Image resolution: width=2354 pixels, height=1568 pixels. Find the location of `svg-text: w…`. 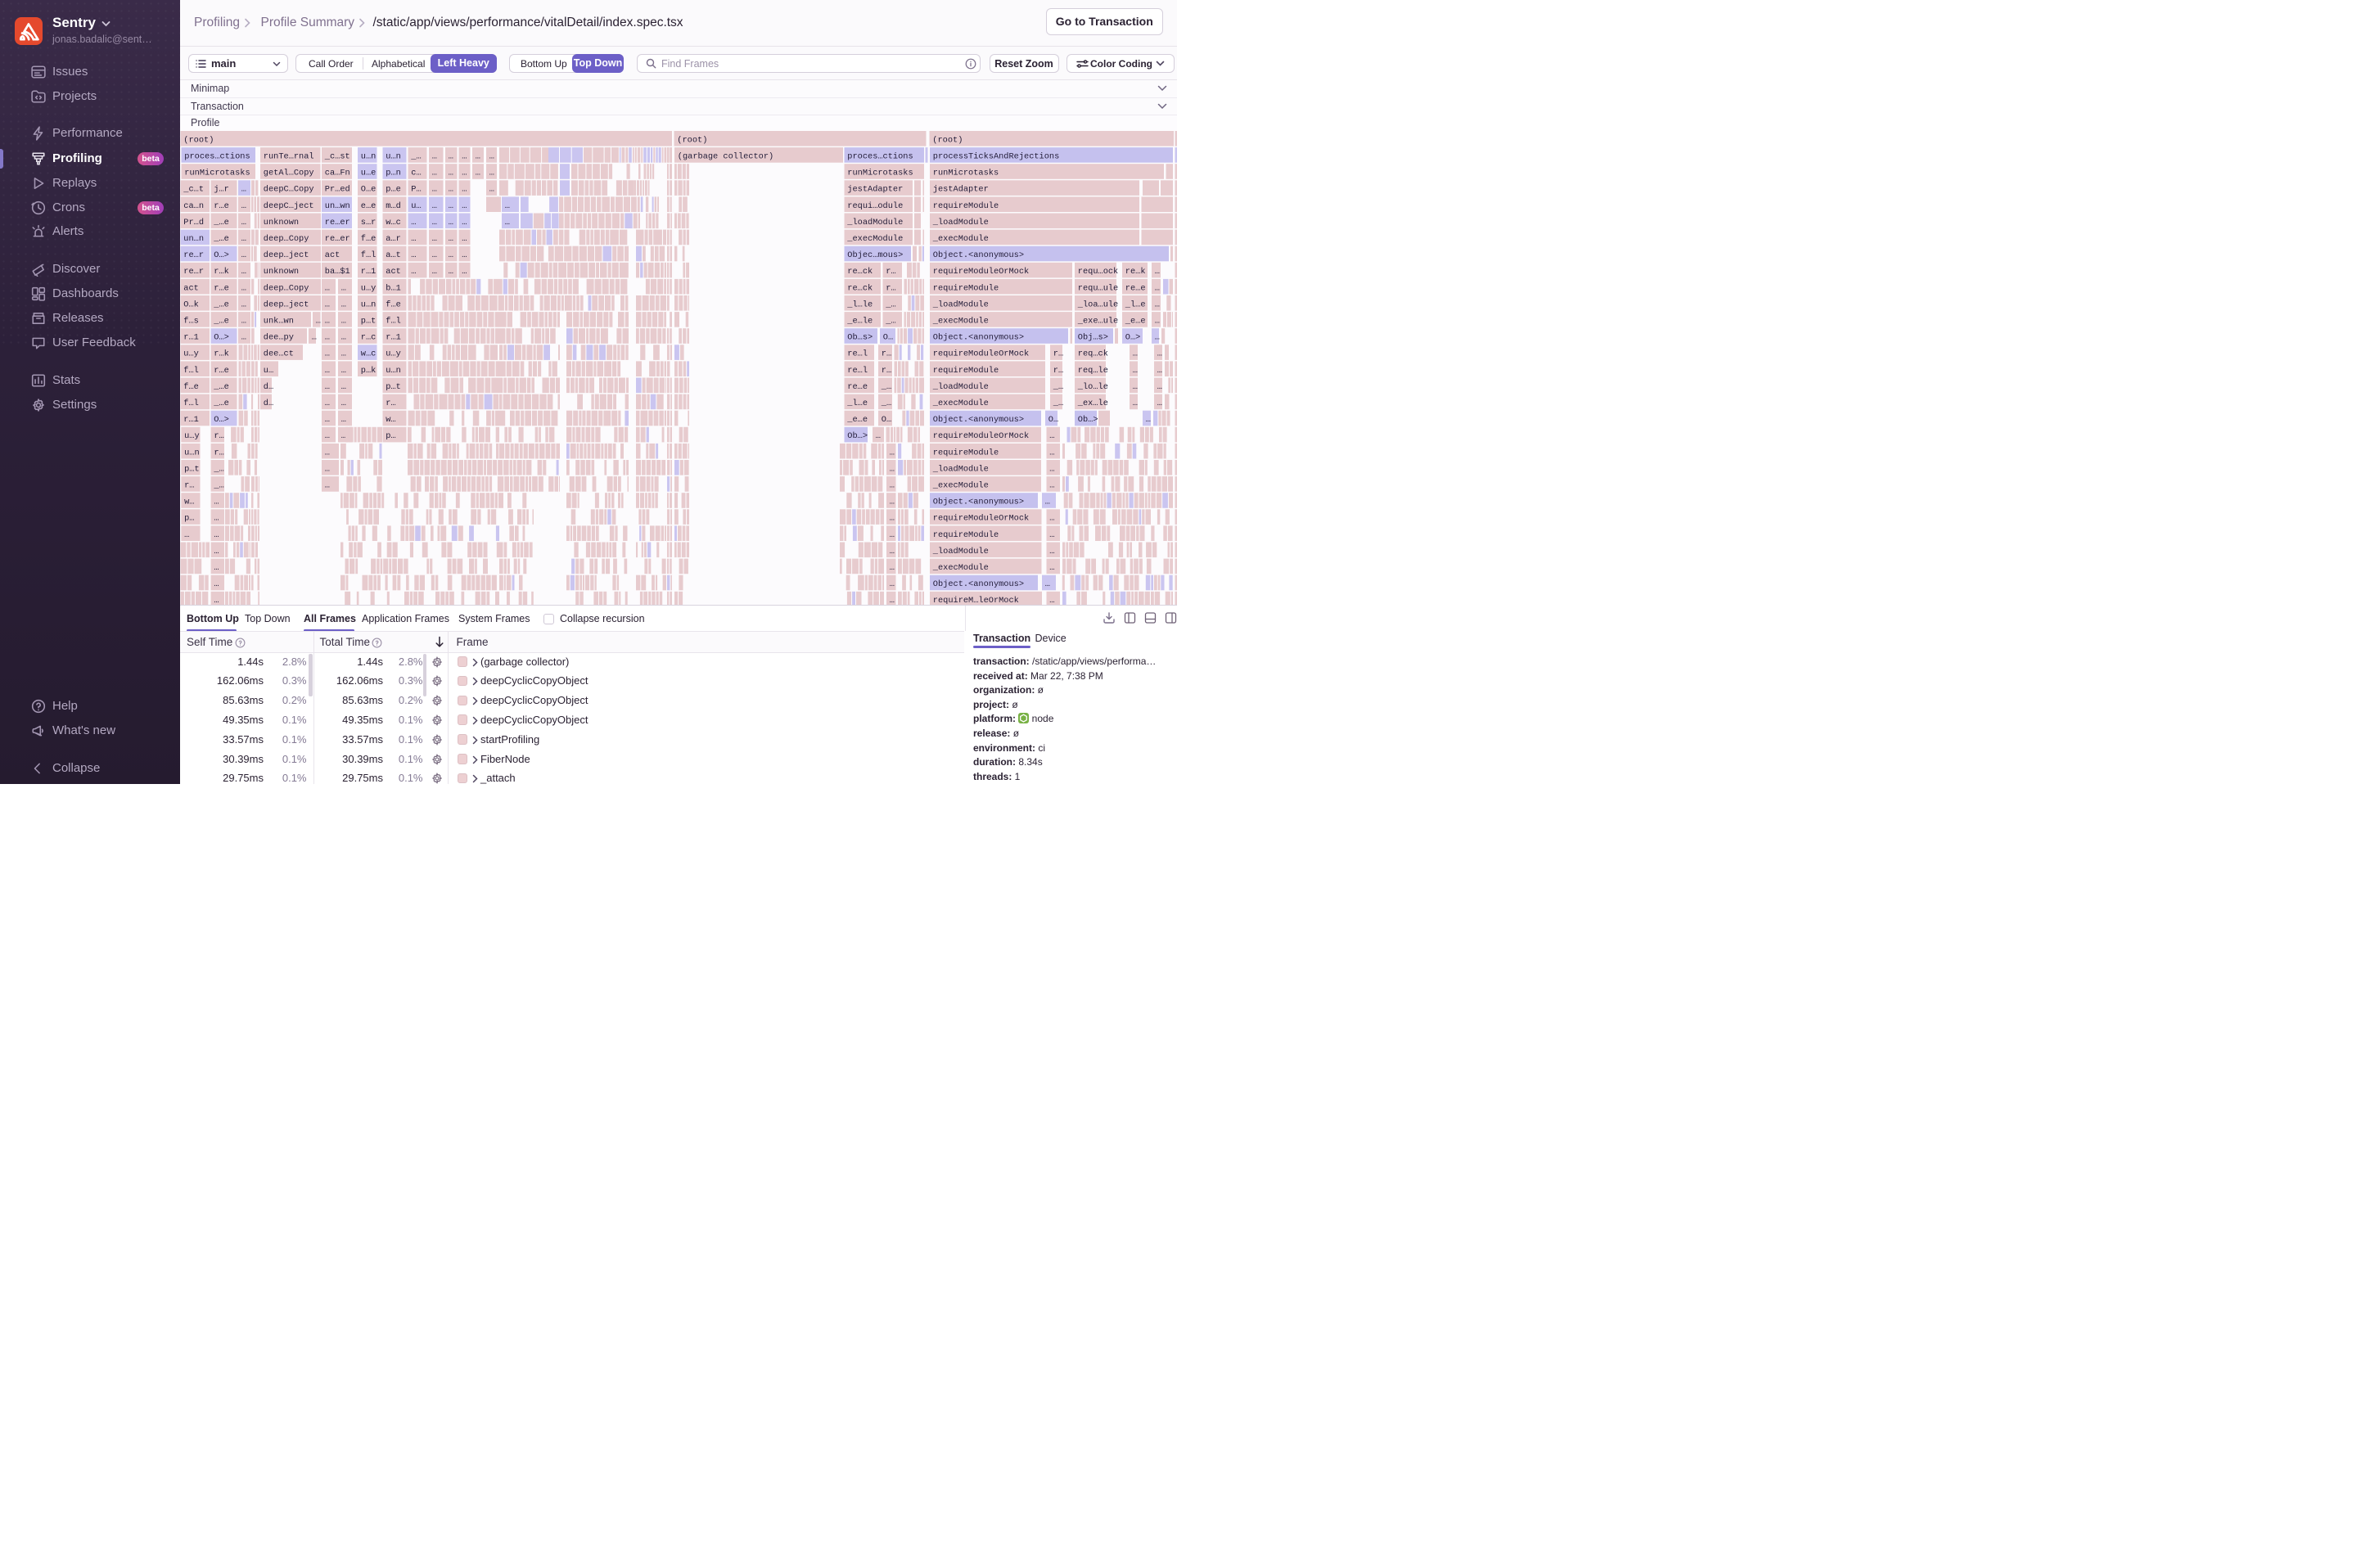

svg-text: w… is located at coordinates (390, 420).